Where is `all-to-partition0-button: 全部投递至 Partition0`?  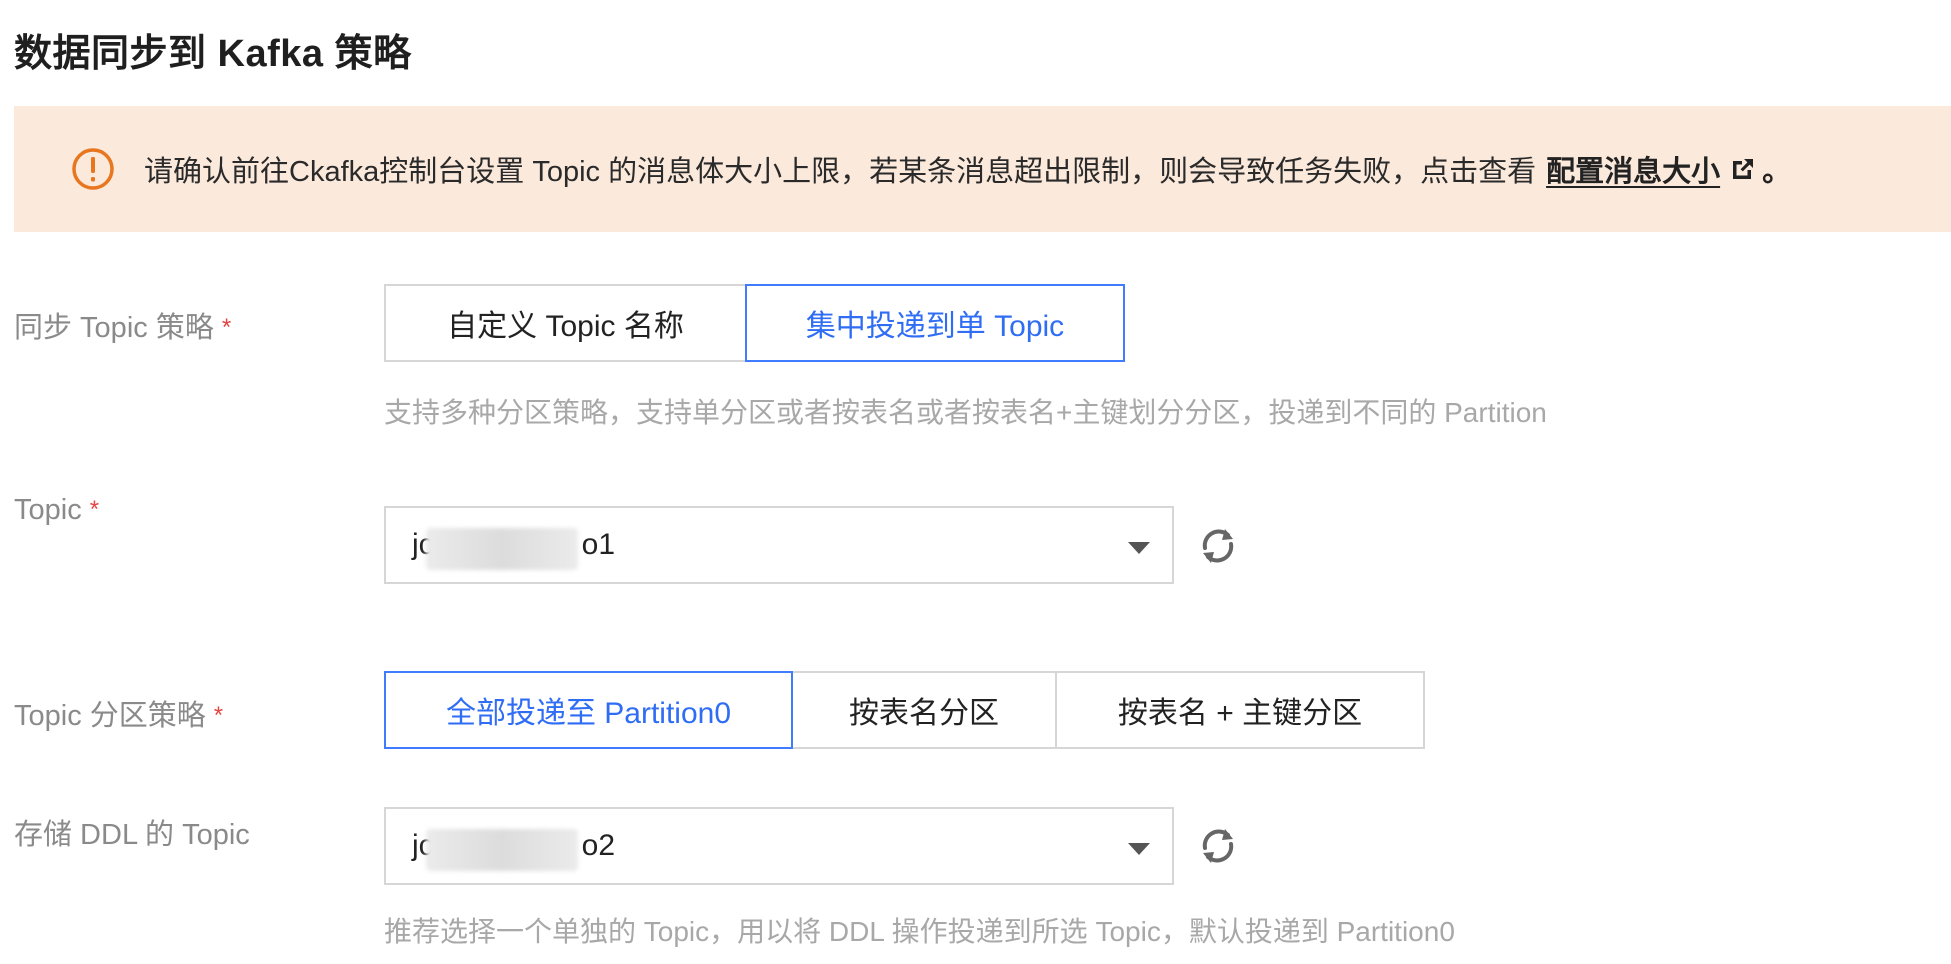
all-to-partition0-button: 全部投递至 Partition0 is located at coordinates (588, 710).